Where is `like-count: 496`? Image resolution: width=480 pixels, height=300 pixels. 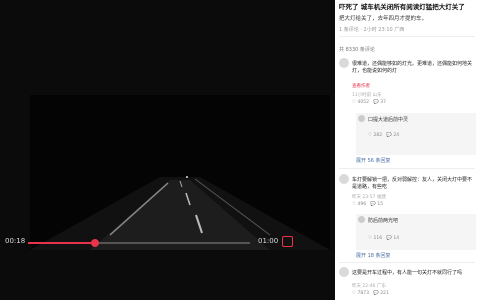
like-count: 496 is located at coordinates (362, 204).